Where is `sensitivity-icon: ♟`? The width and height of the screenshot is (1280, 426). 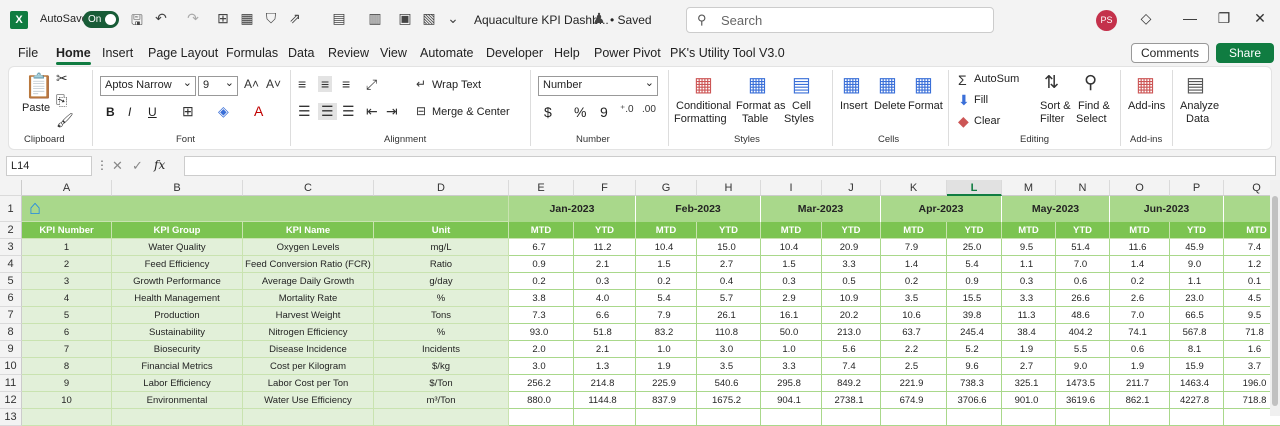 sensitivity-icon: ♟ is located at coordinates (599, 18).